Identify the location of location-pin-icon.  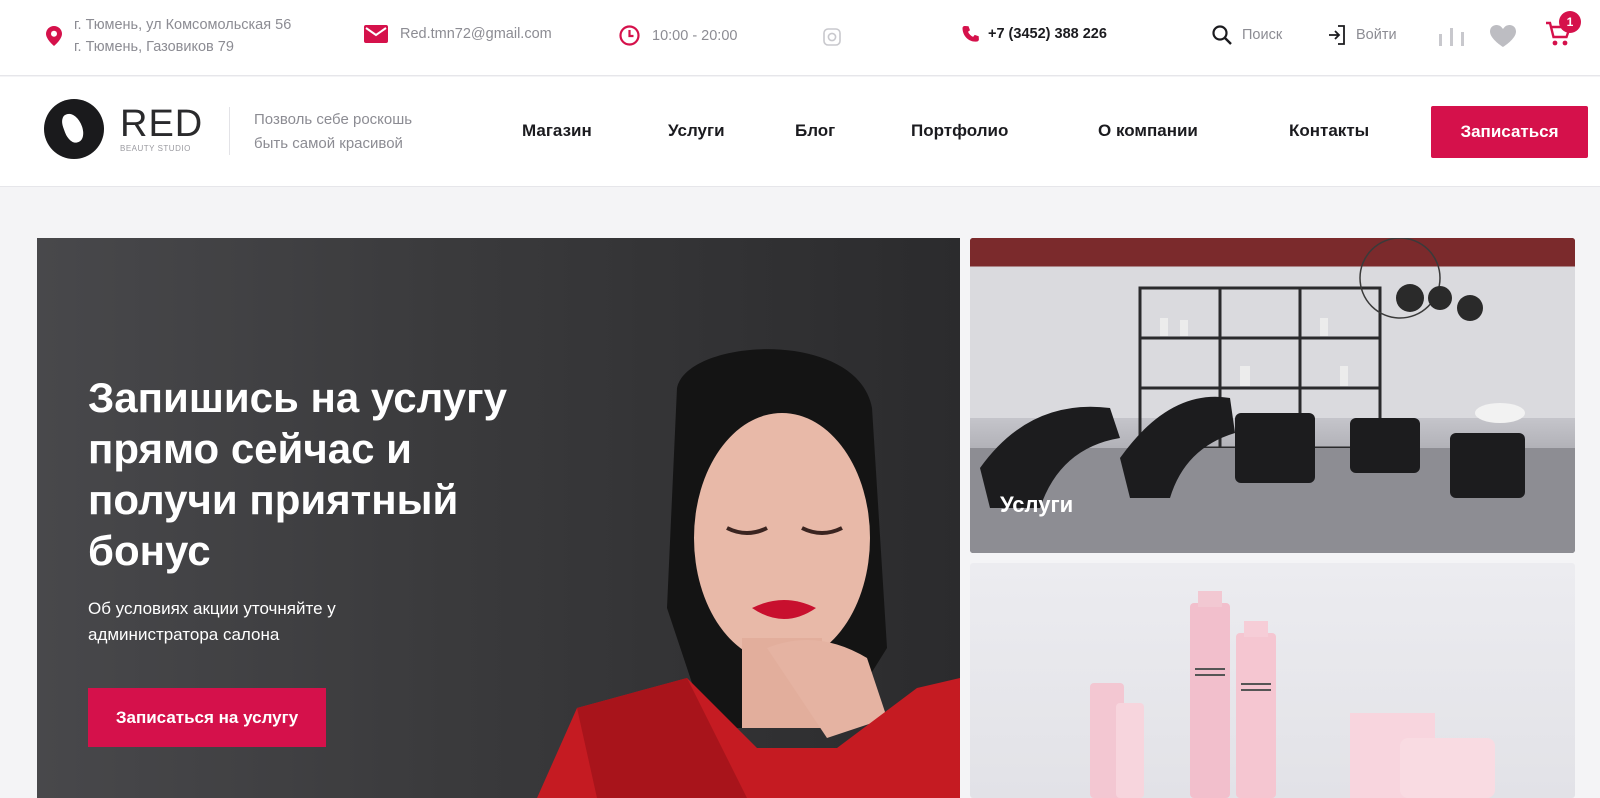
(54, 36).